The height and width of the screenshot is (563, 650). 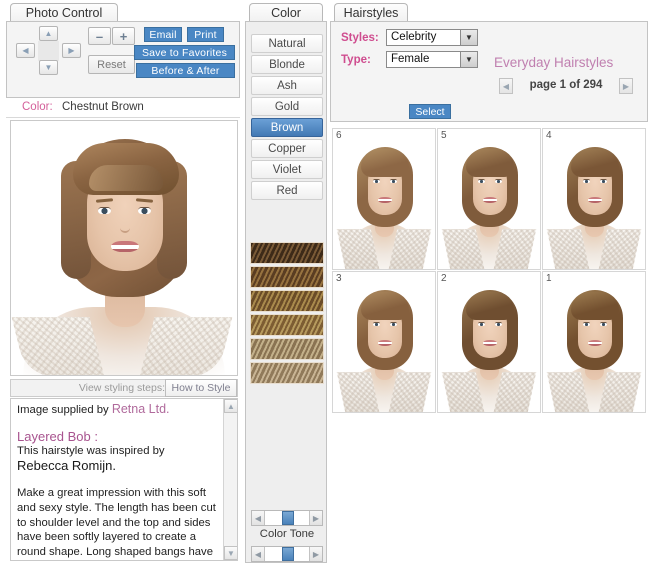 What do you see at coordinates (126, 169) in the screenshot?
I see `portrait-hair-fringe` at bounding box center [126, 169].